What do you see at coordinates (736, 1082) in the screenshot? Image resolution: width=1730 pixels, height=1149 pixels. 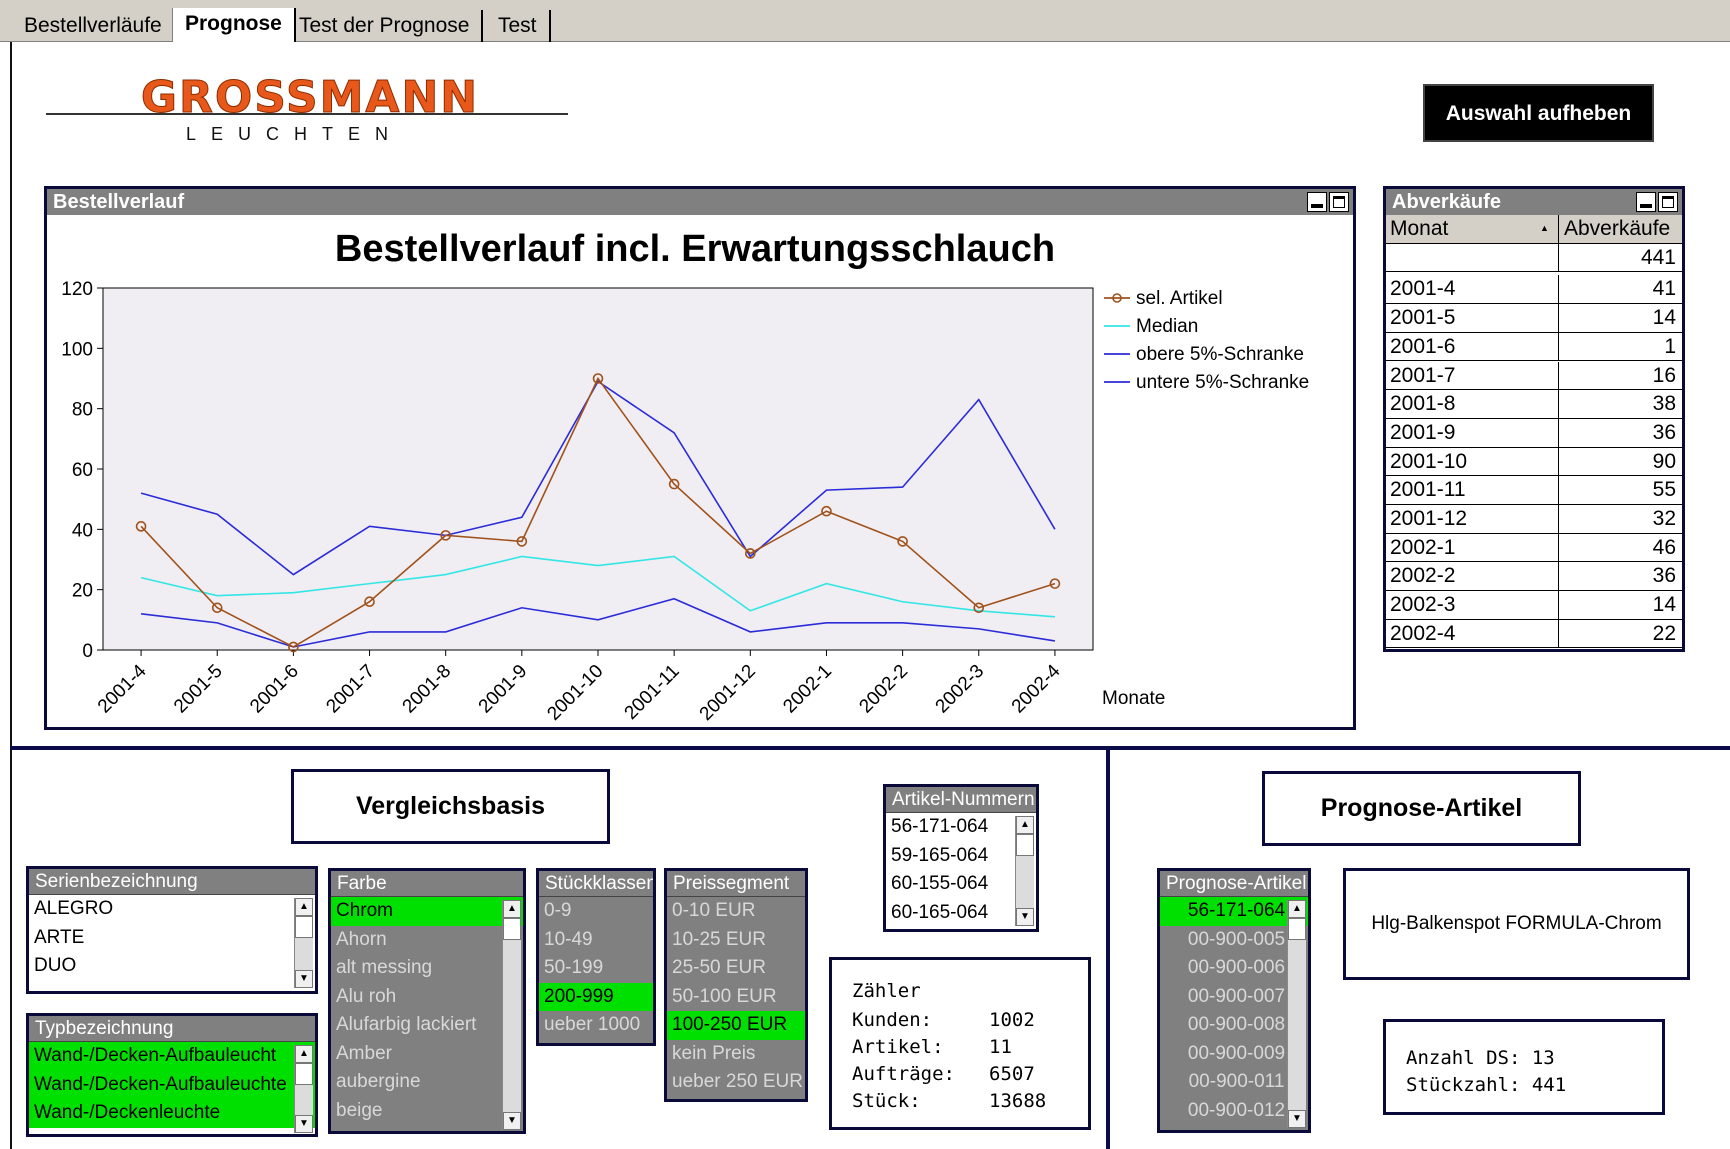 I see `list-item: ueber 250 EUR` at bounding box center [736, 1082].